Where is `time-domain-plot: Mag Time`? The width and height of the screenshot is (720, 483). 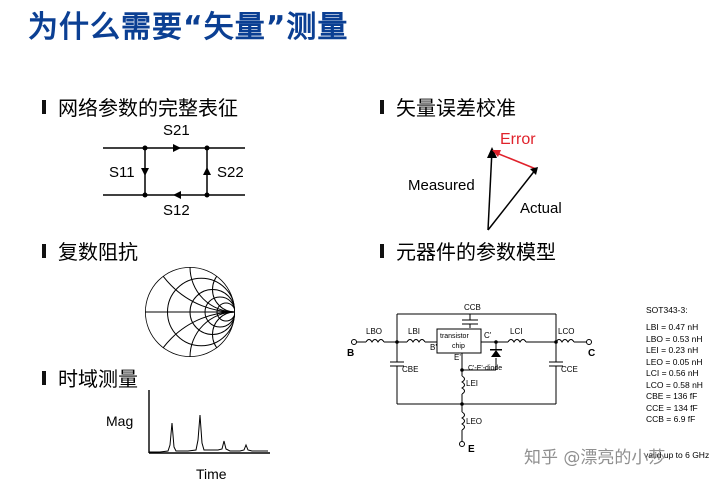
time-domain-plot: Mag Time is located at coordinates (188, 436).